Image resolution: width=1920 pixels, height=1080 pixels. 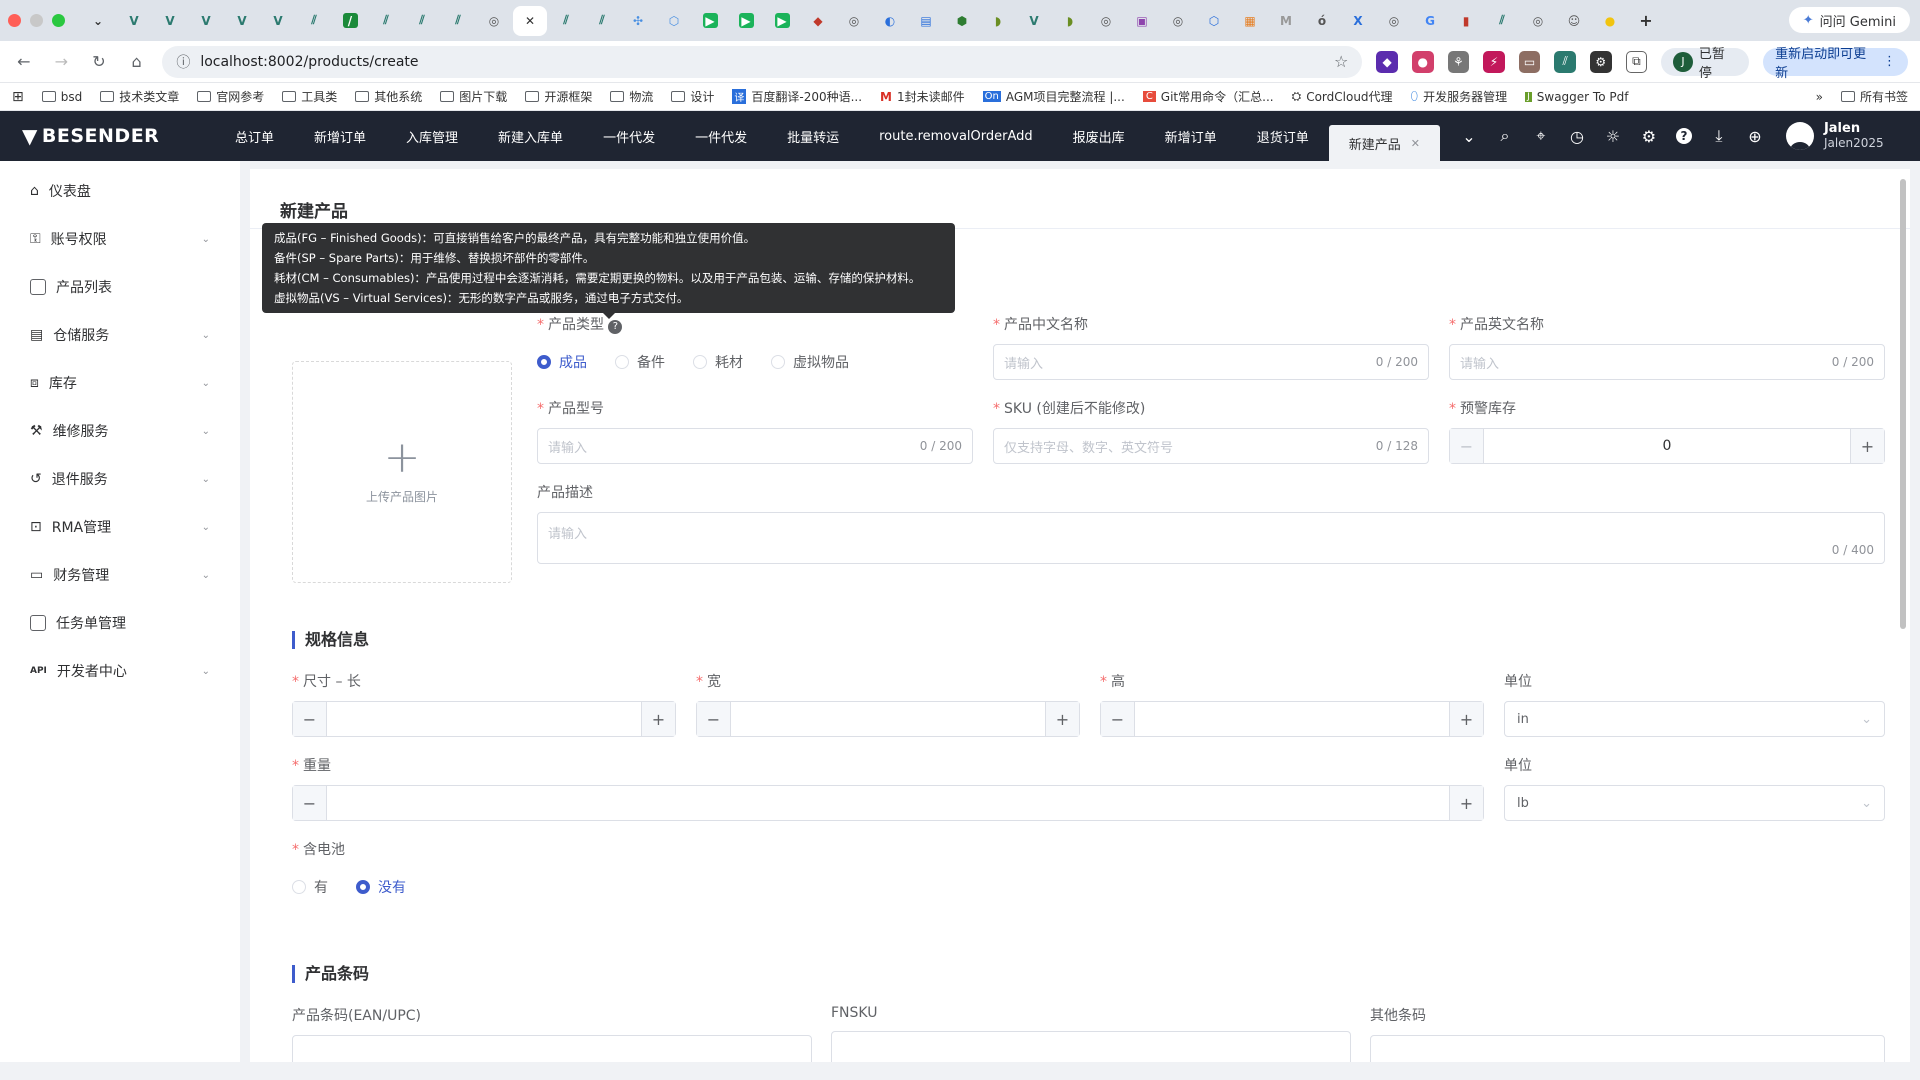 I want to click on sidebar-item-inventory: ⧈ 库存 ⌄, so click(x=120, y=383).